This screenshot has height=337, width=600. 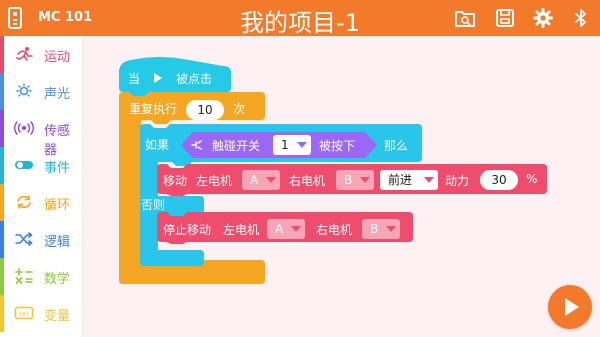 What do you see at coordinates (41, 276) in the screenshot?
I see `sidebar-item-math: 数学` at bounding box center [41, 276].